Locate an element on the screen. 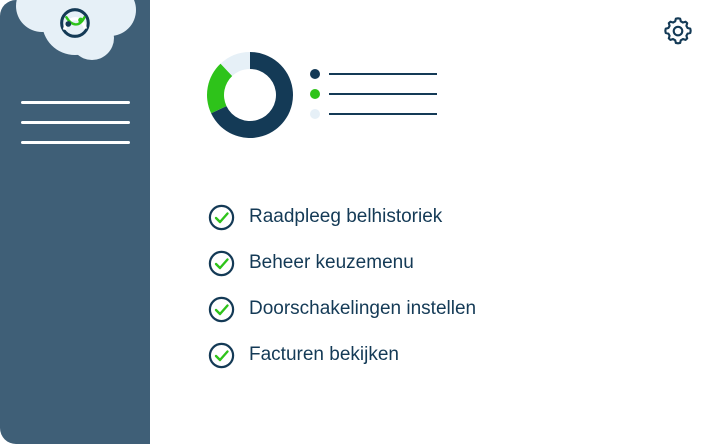  feature-item: Doorschakelingen instellen is located at coordinates (342, 309).